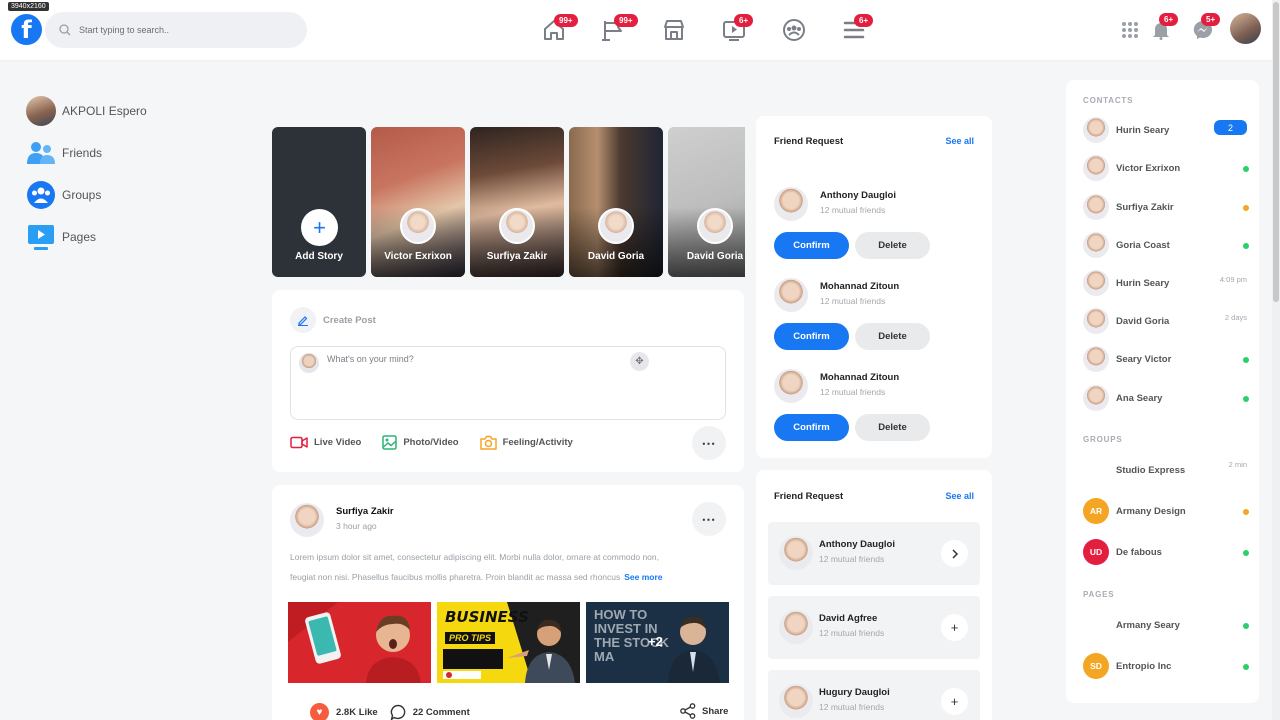 The image size is (1280, 720). I want to click on story-name: Surfiya Zakir, so click(517, 256).